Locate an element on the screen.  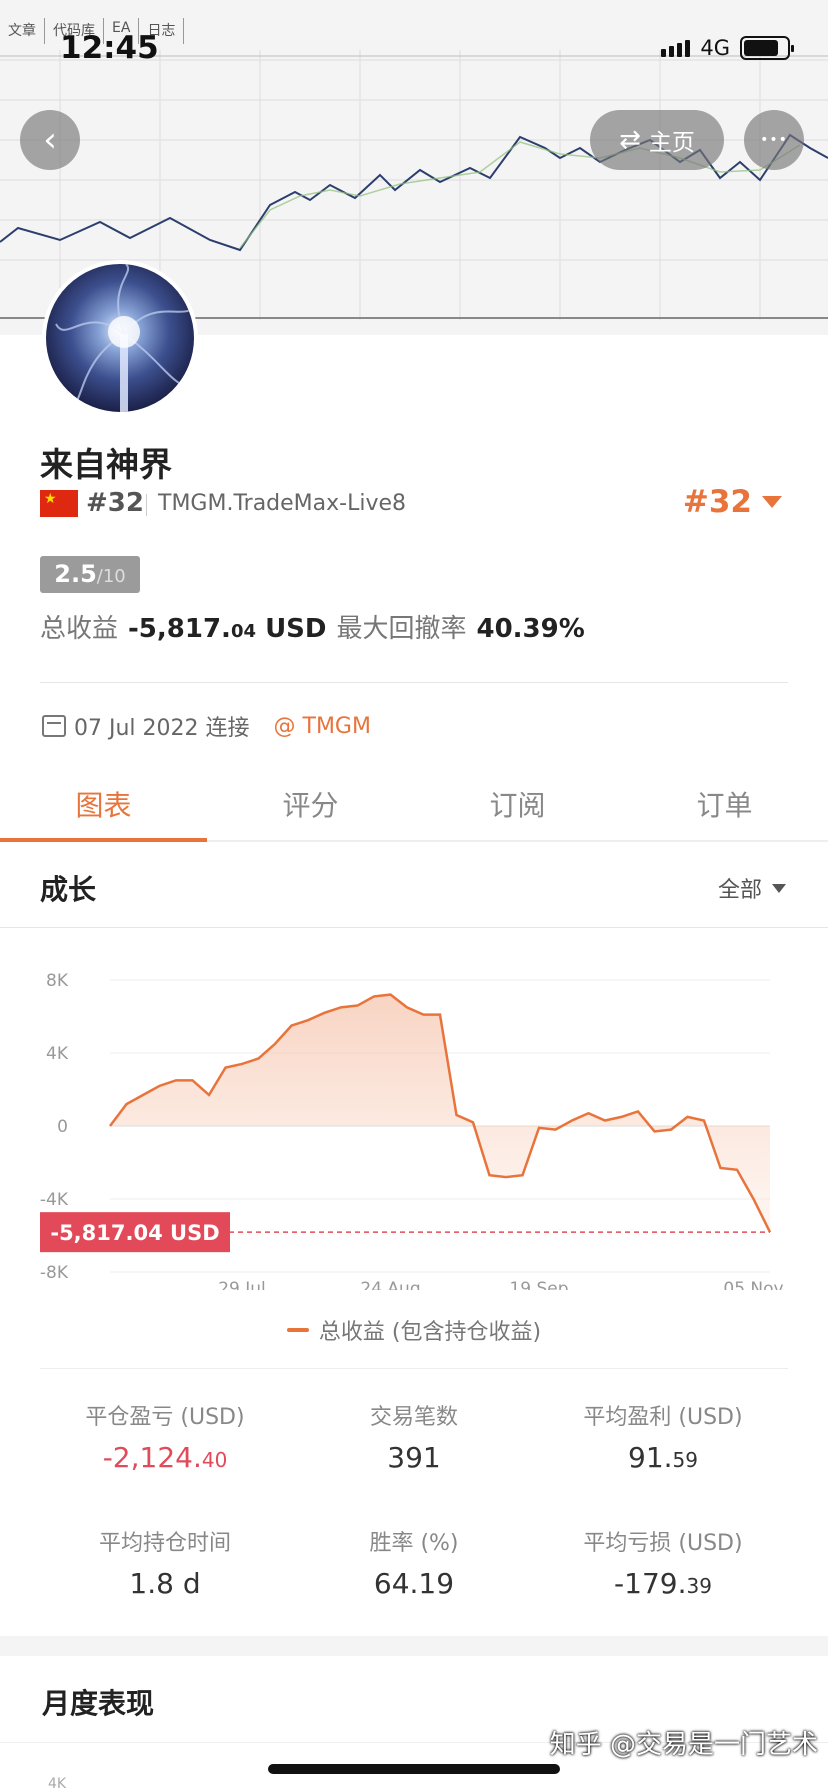
y-tick-label: 4K is located at coordinates (57, 1054).